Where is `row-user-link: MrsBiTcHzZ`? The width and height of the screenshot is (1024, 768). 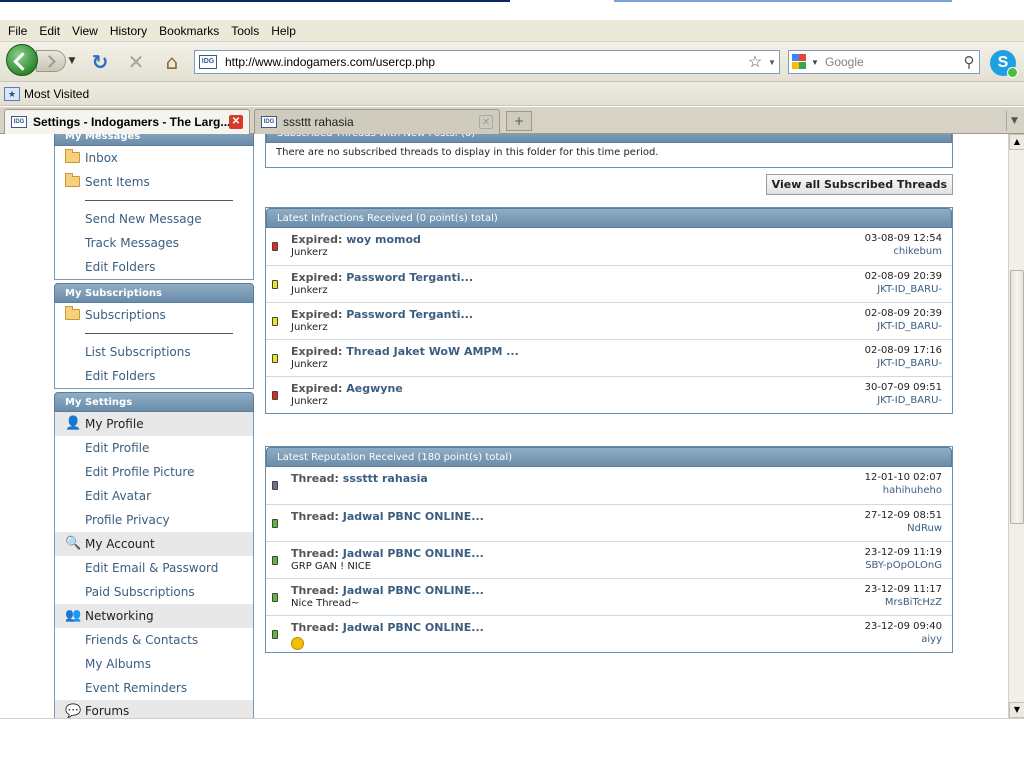 row-user-link: MrsBiTcHzZ is located at coordinates (913, 602).